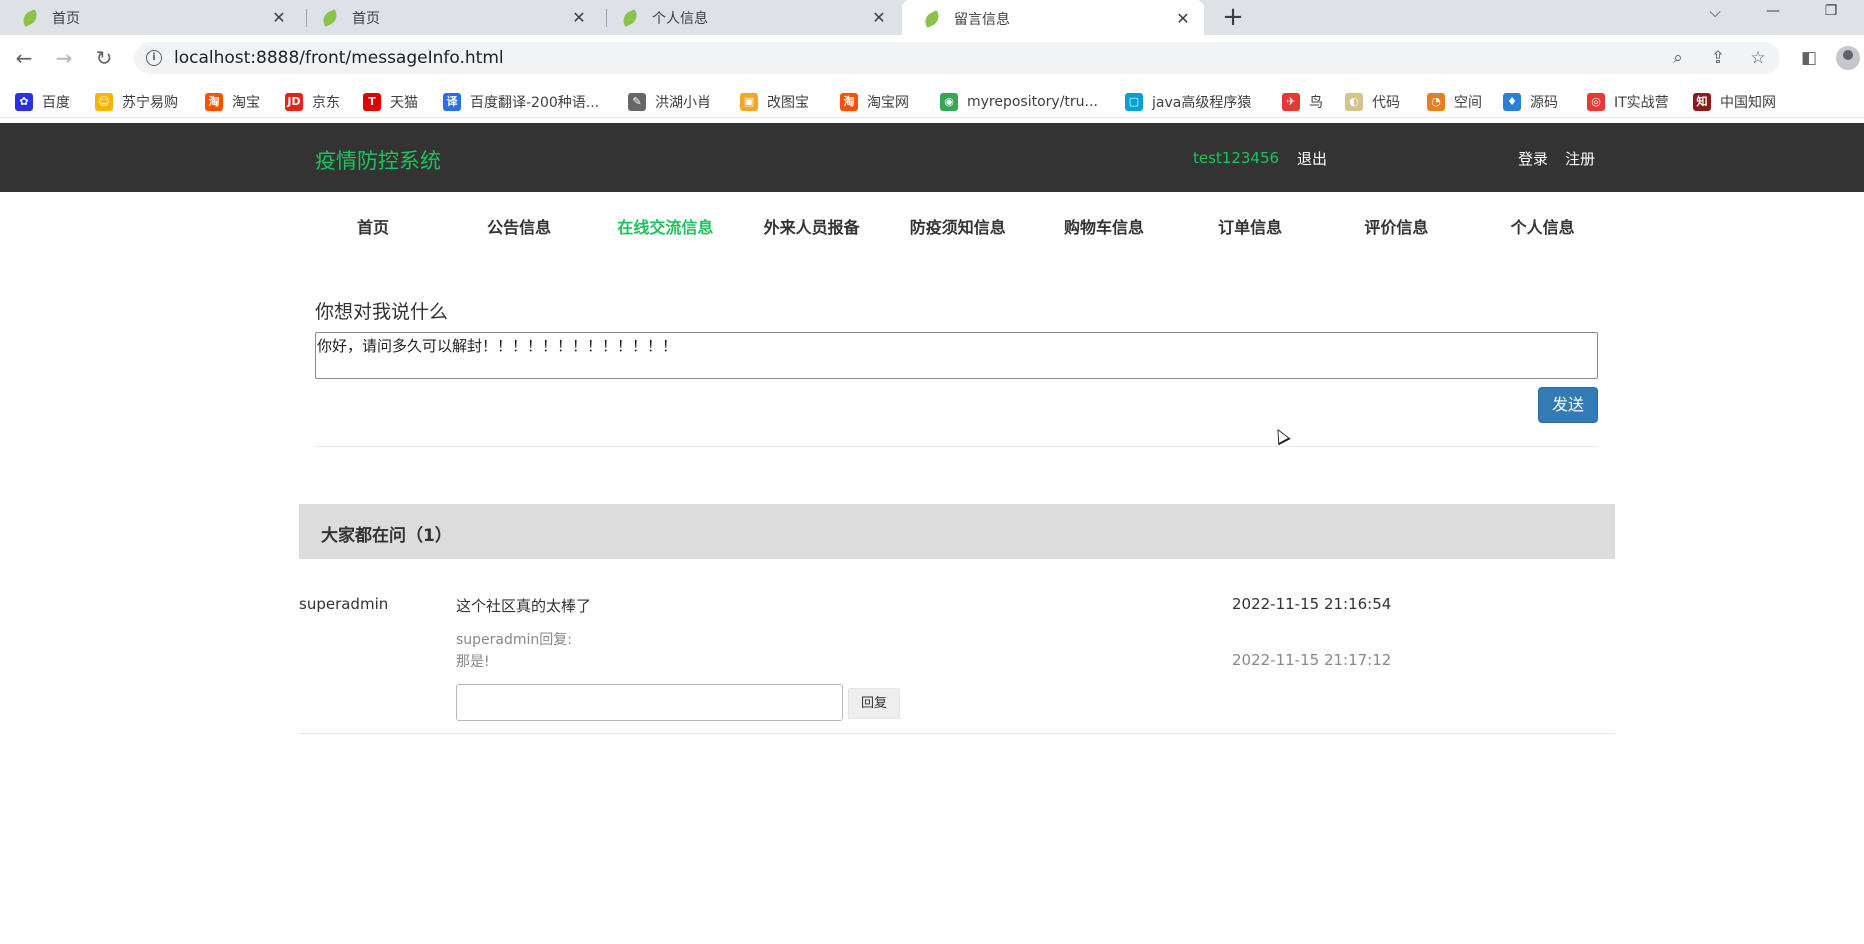  I want to click on baidu-translate-icon: 译, so click(452, 102).